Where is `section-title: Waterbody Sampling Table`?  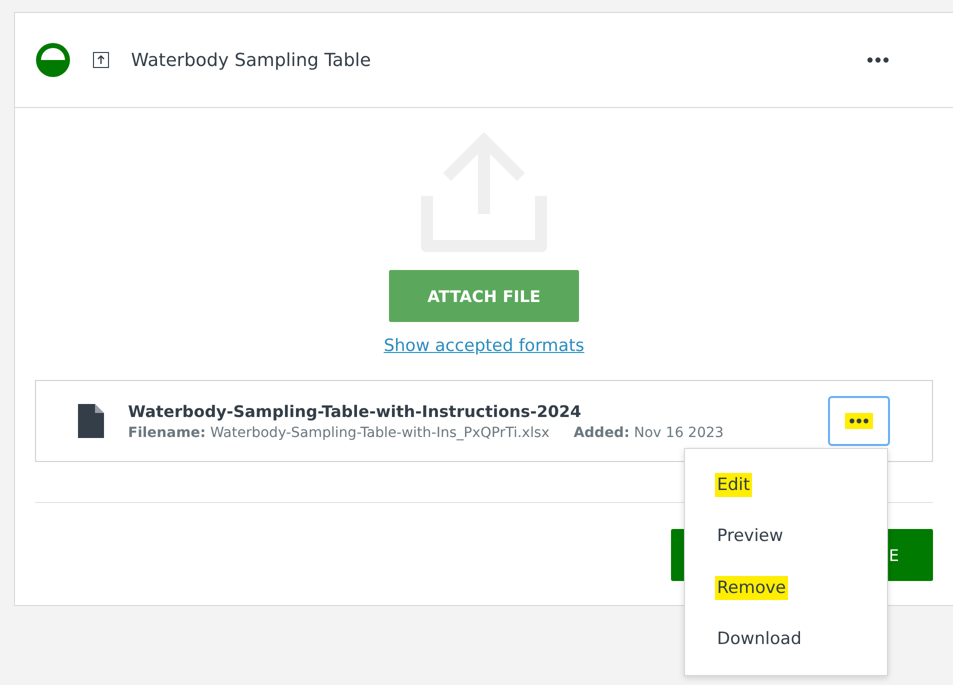 section-title: Waterbody Sampling Table is located at coordinates (251, 60).